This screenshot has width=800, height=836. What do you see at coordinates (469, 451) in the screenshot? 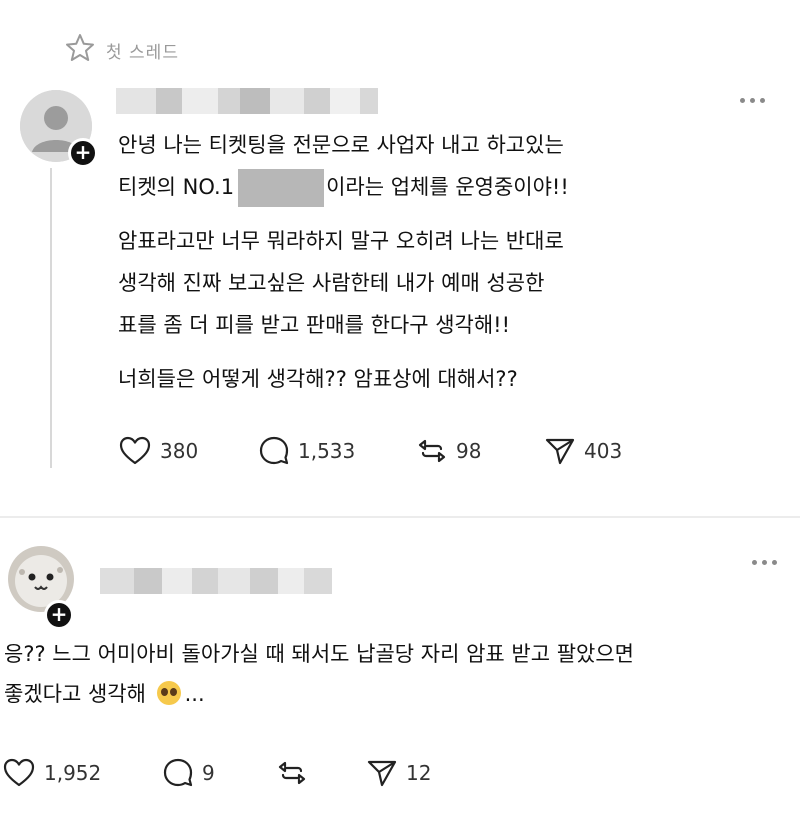
I see `repost-count: 98` at bounding box center [469, 451].